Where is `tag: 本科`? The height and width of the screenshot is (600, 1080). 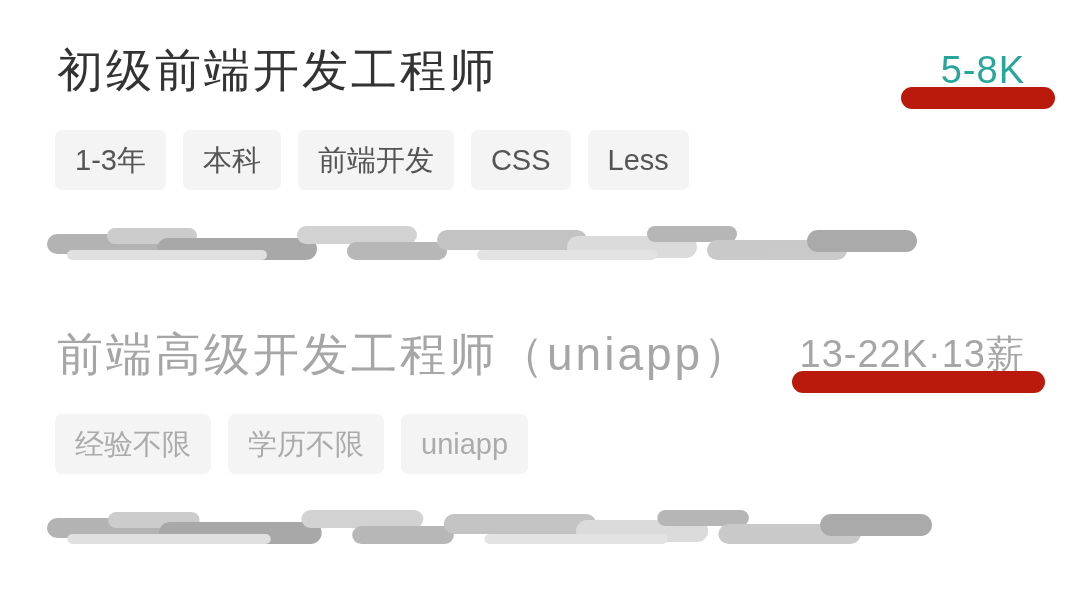
tag: 本科 is located at coordinates (231, 160).